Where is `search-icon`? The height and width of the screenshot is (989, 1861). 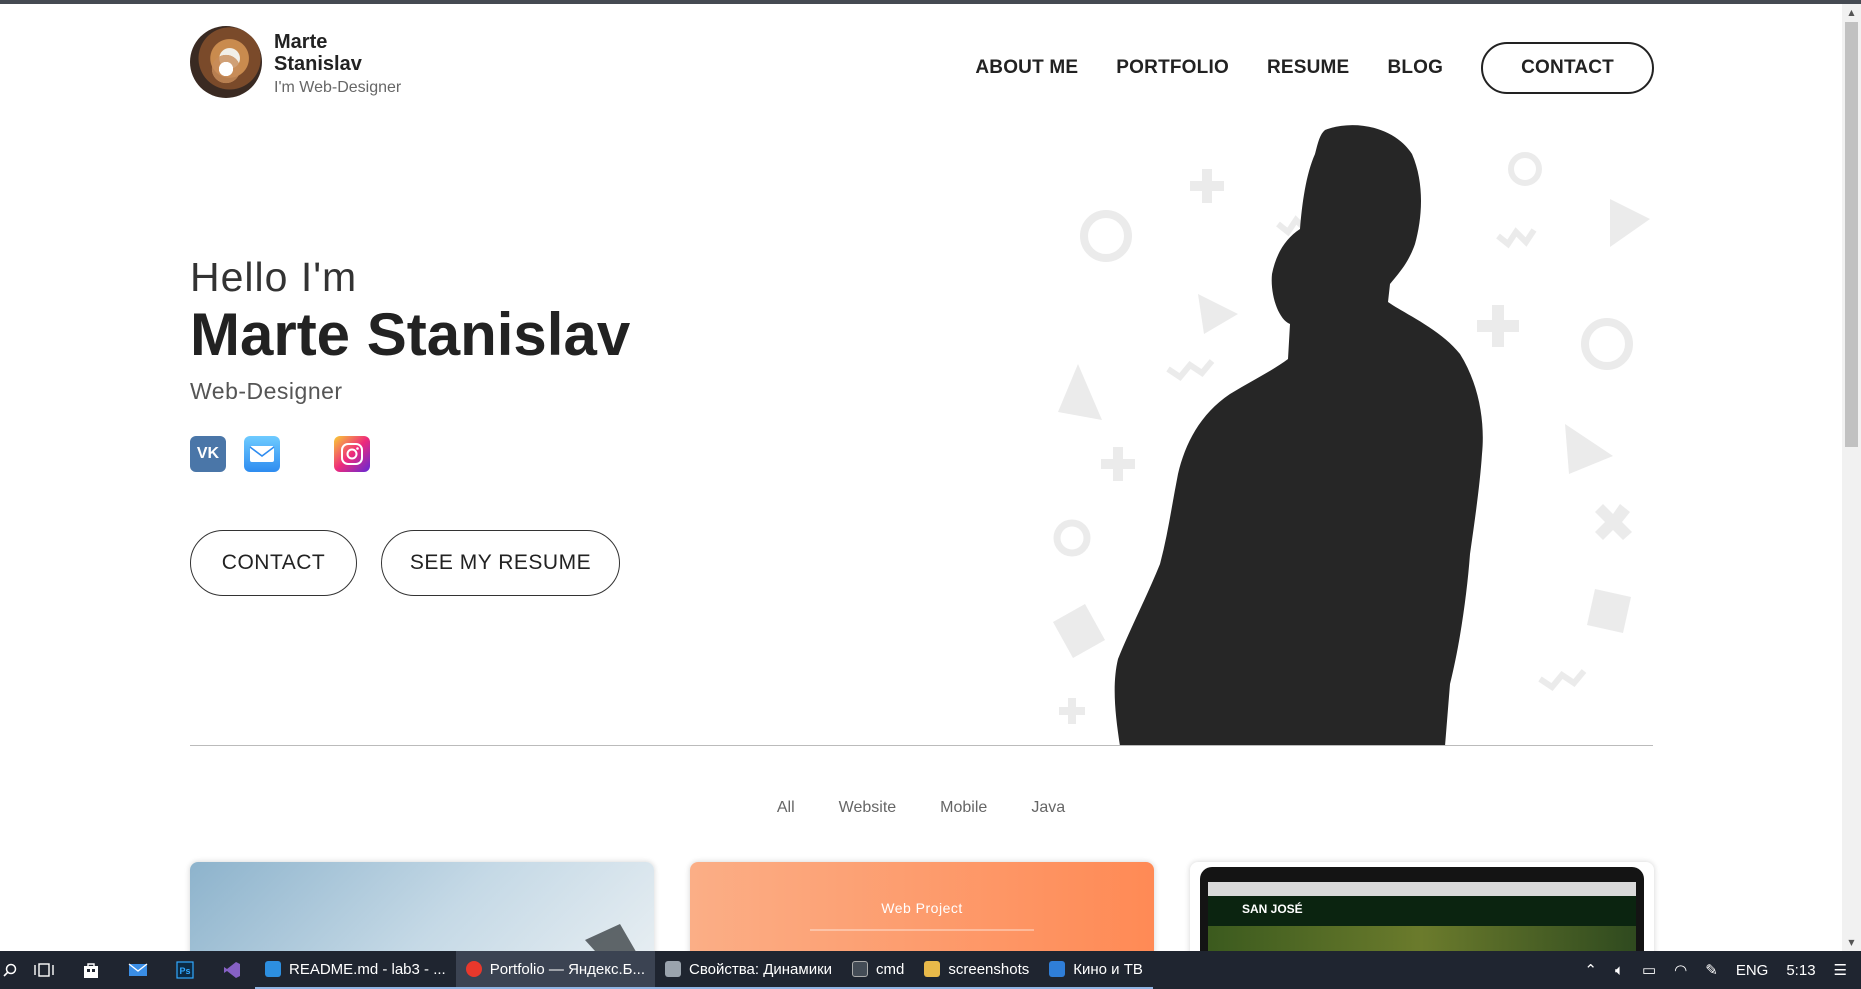
search-icon is located at coordinates (10, 970).